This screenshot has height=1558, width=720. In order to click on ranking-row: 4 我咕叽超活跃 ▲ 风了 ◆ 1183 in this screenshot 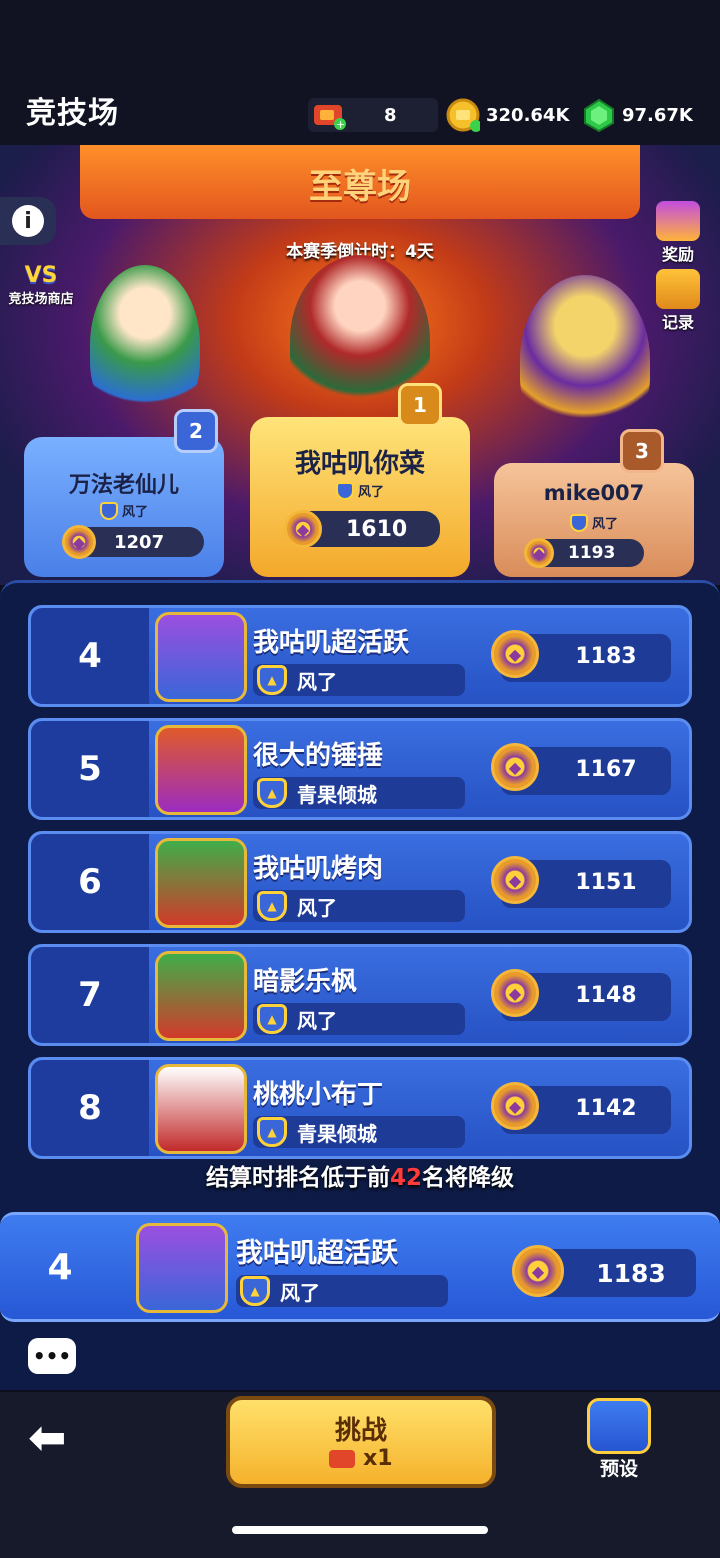, I will do `click(360, 656)`.